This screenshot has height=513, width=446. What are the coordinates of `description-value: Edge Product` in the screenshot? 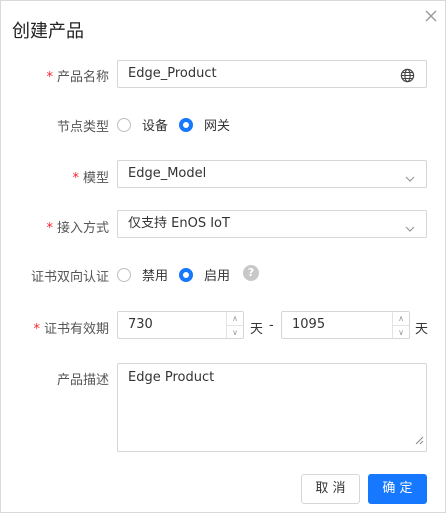 It's located at (171, 377).